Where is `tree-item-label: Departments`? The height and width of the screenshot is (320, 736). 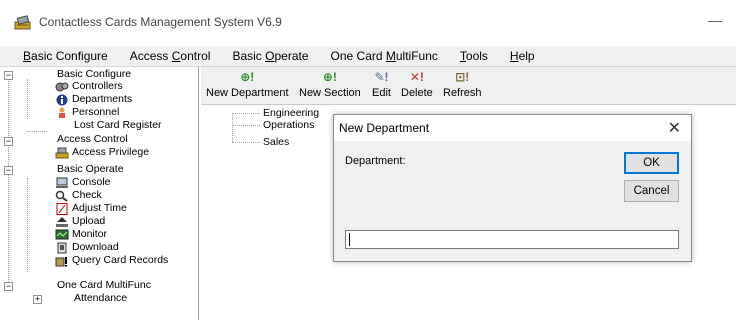 tree-item-label: Departments is located at coordinates (102, 99).